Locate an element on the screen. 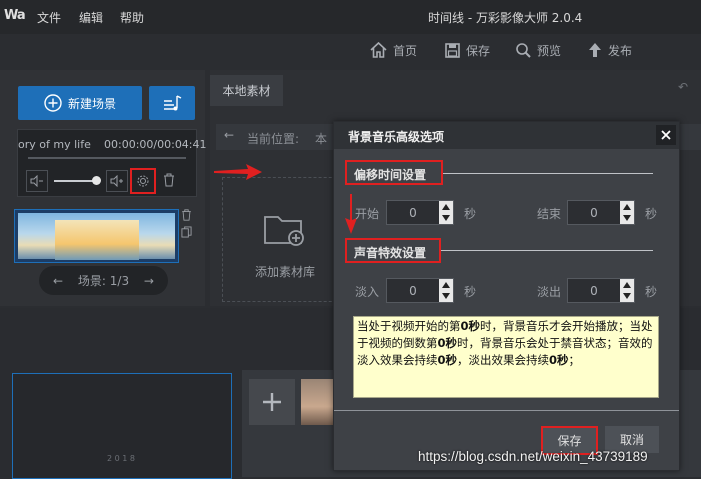 The width and height of the screenshot is (701, 479). plus-circle-icon is located at coordinates (53, 103).